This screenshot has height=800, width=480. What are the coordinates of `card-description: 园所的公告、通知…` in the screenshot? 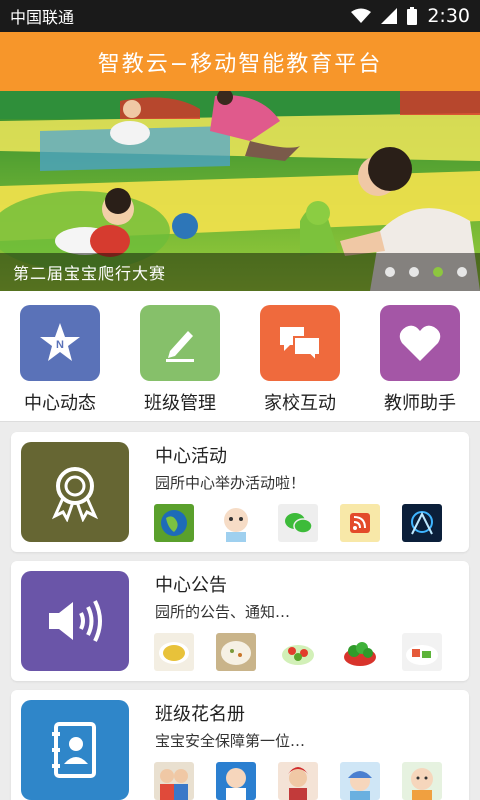 It's located at (223, 612).